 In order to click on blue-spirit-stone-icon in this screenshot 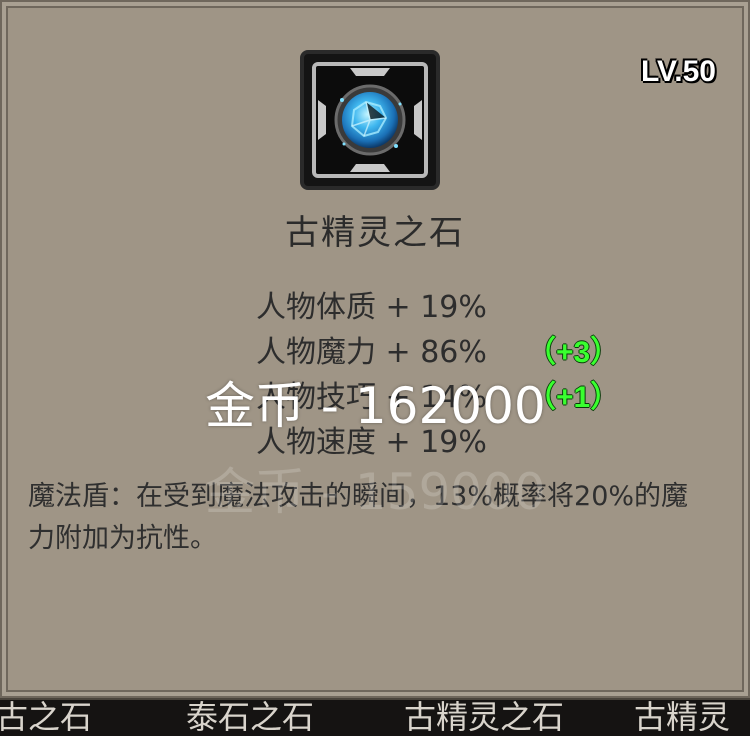, I will do `click(370, 120)`.